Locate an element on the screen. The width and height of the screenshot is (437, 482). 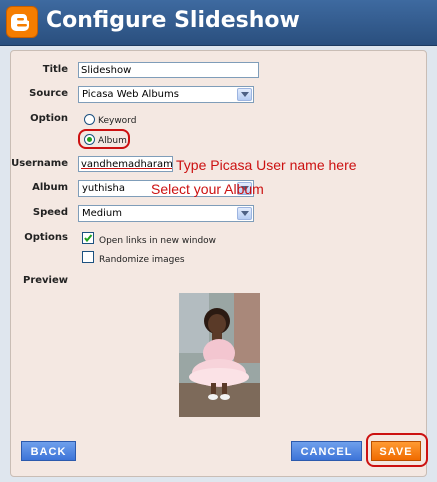
preview-label: Preview is located at coordinates (45, 280).